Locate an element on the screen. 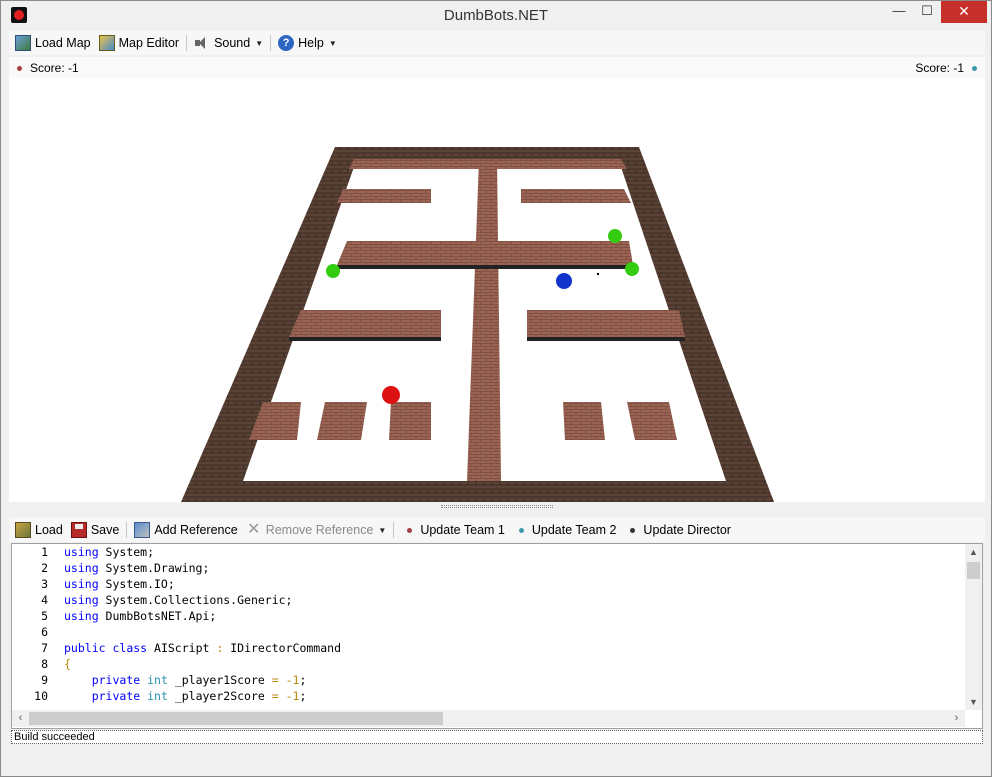  sound-menu: Sound ▼ is located at coordinates (228, 43).